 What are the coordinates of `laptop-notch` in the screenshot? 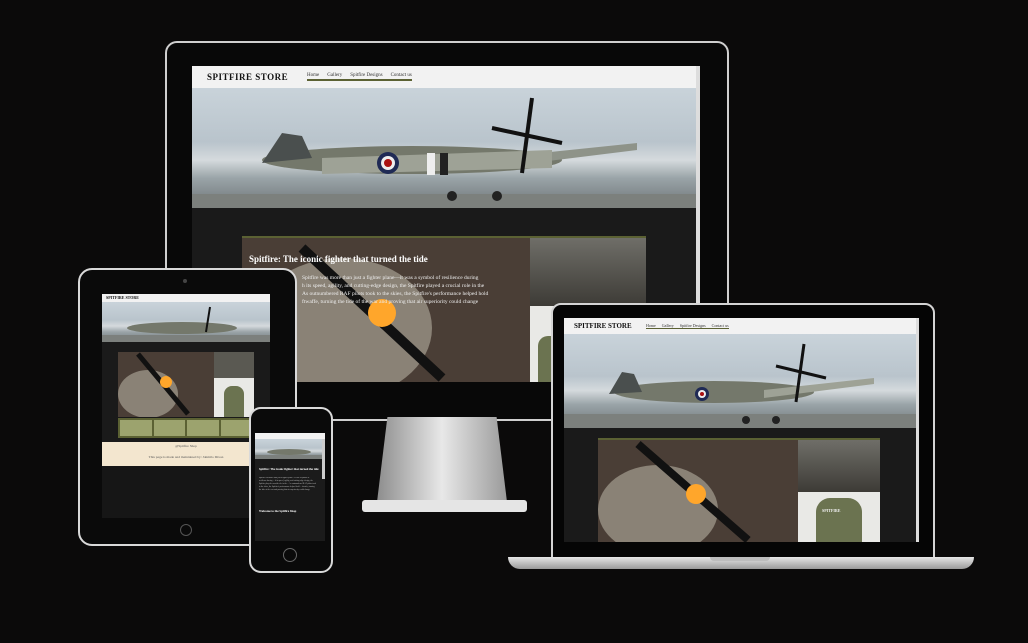 It's located at (740, 559).